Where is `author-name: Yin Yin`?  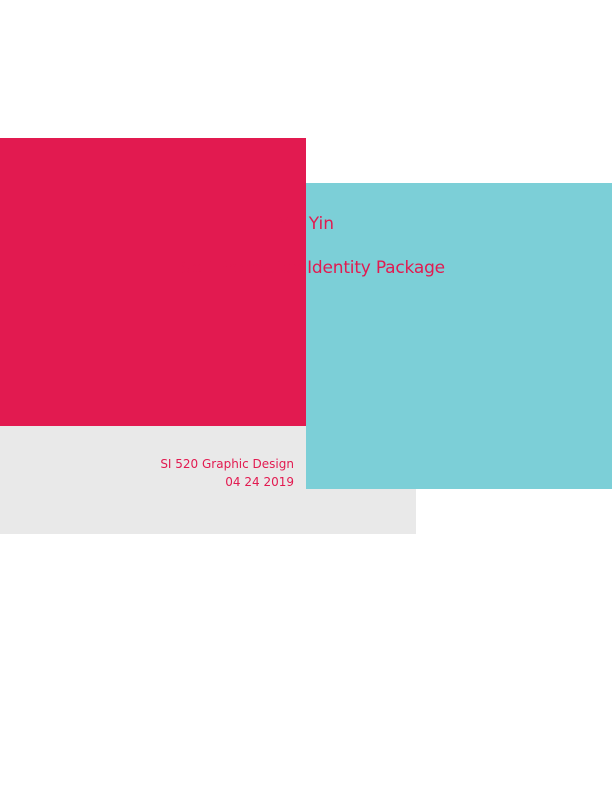
author-name: Yin Yin is located at coordinates (306, 224).